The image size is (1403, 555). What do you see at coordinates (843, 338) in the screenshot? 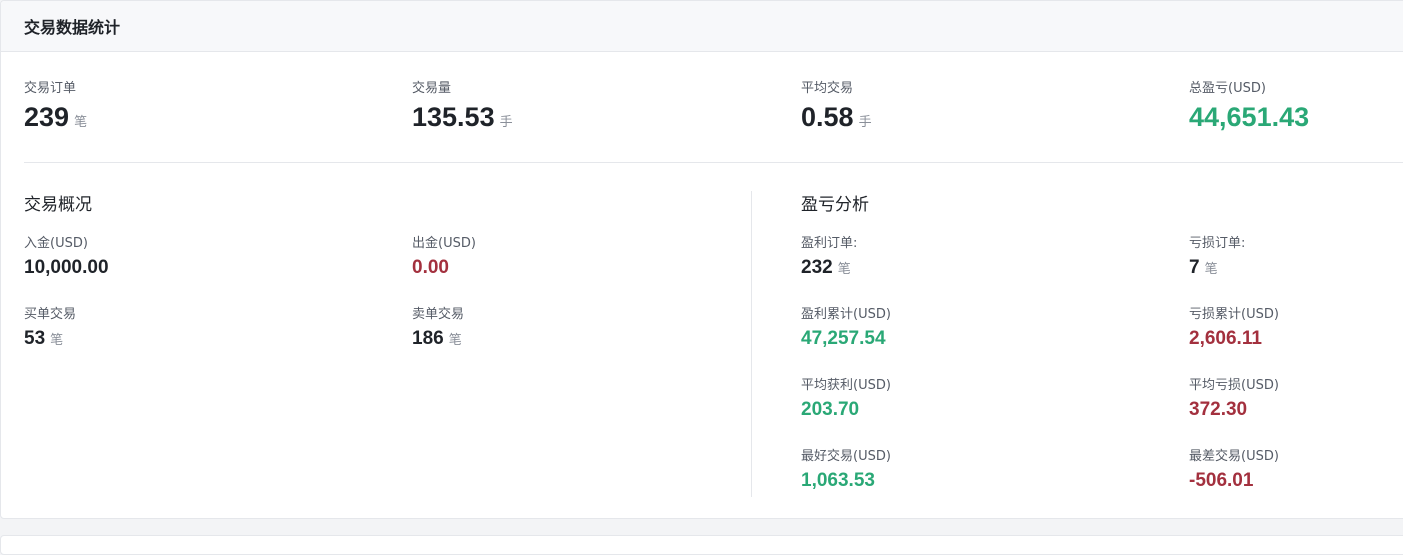
I see `stat-value: 47,257.54` at bounding box center [843, 338].